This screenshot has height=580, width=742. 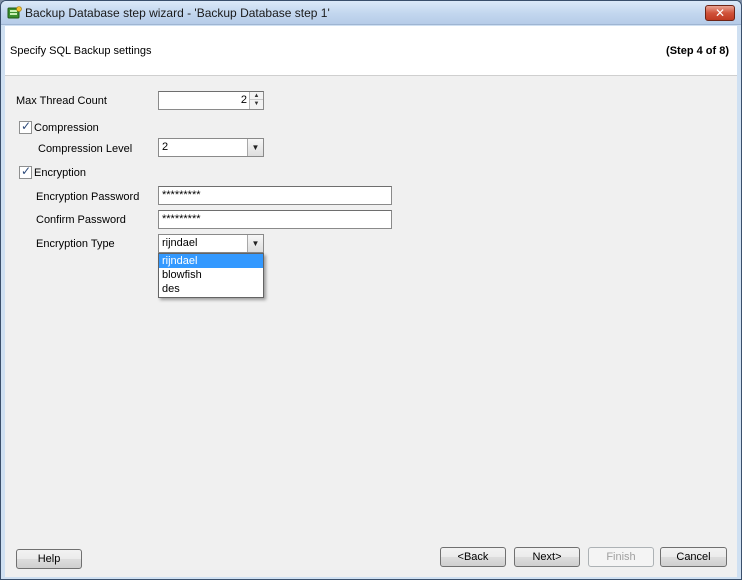 I want to click on encryption-label: Encryption, so click(x=60, y=173).